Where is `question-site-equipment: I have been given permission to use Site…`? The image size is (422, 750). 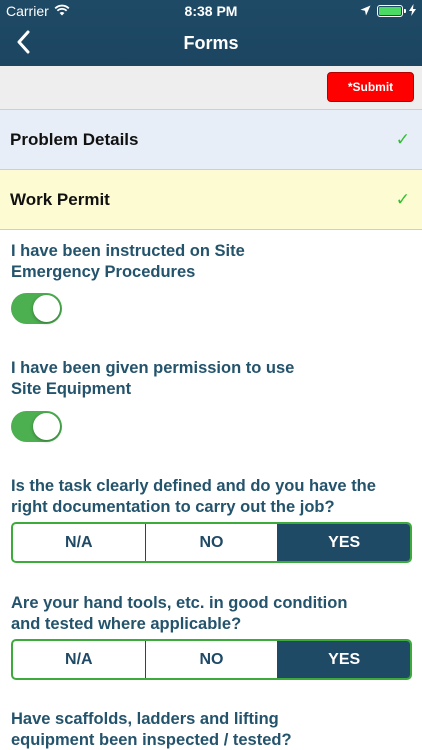 question-site-equipment: I have been given permission to use Site… is located at coordinates (153, 378).